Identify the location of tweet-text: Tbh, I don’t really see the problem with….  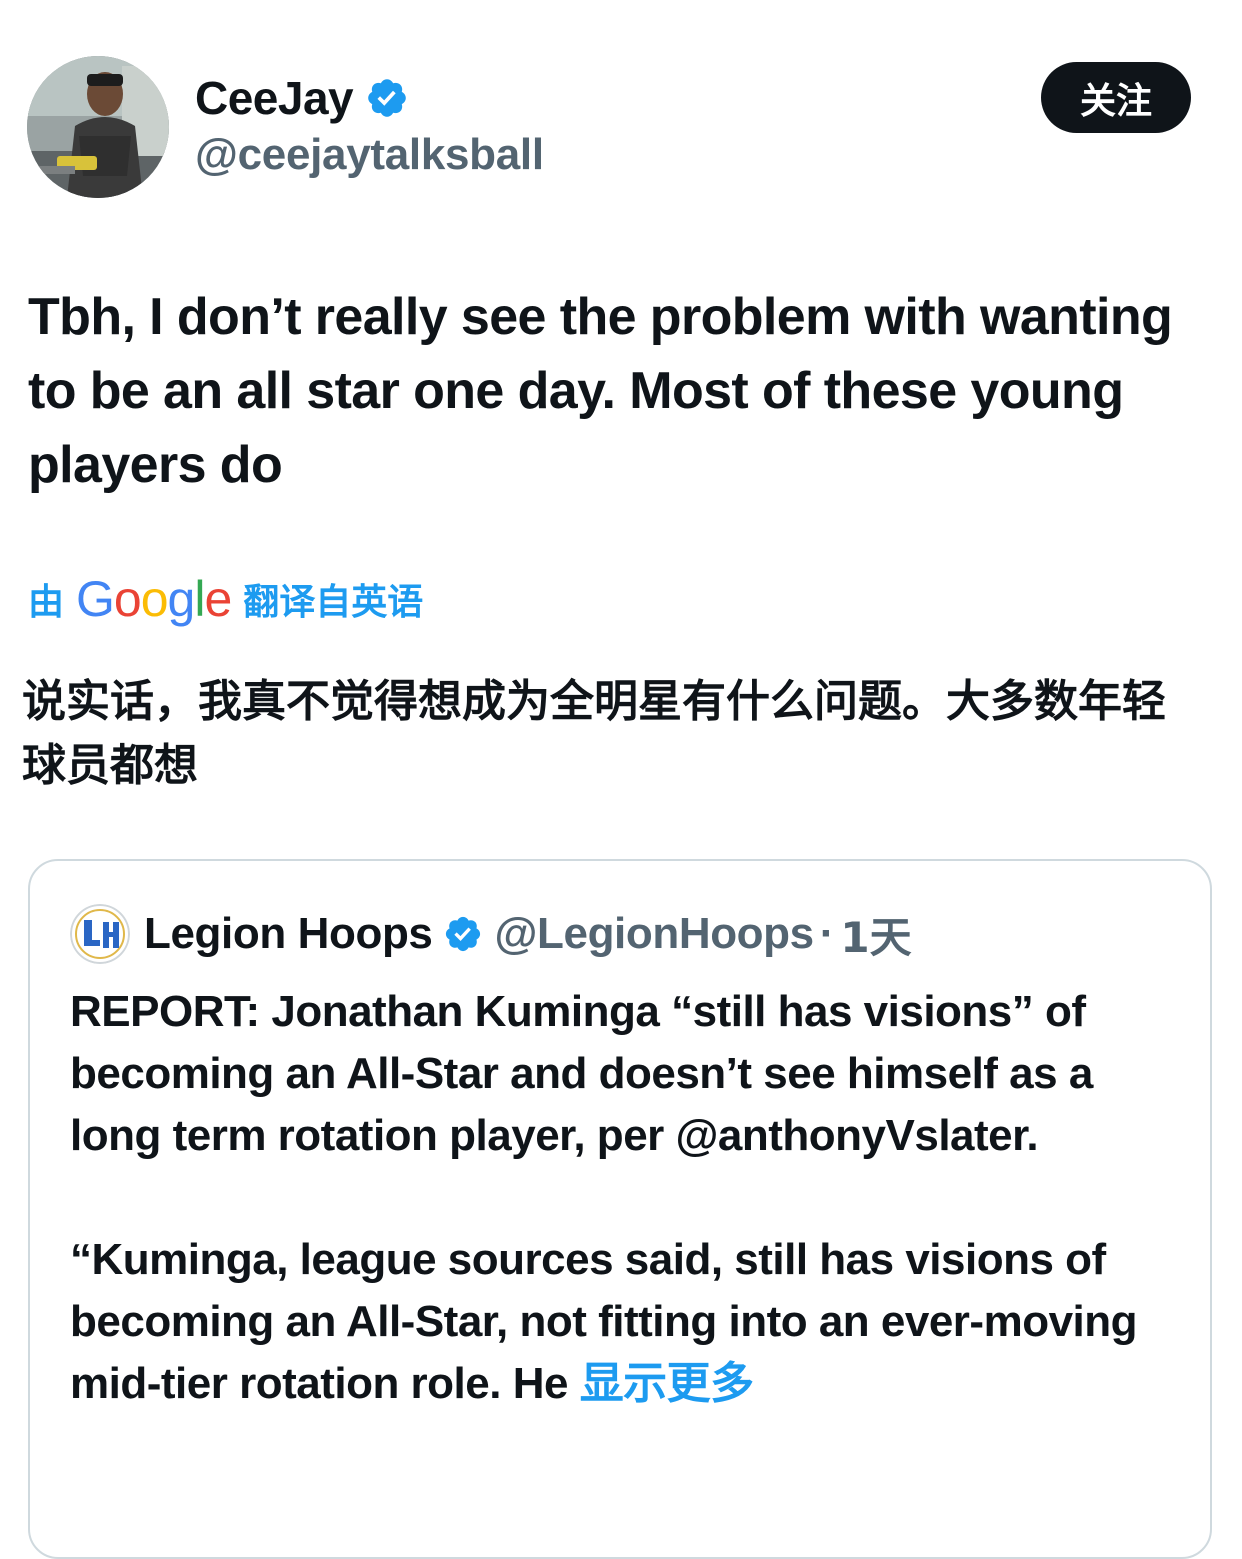
(600, 391).